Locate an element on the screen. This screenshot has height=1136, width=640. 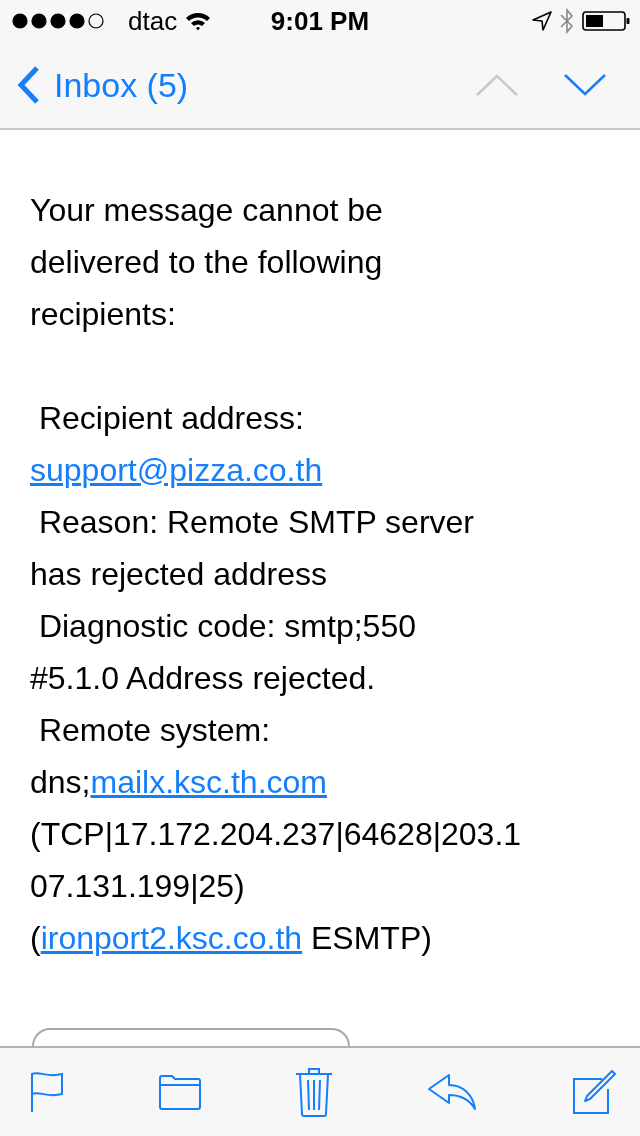
message-text: Diagnostic code: smtp;550 is located at coordinates (227, 626).